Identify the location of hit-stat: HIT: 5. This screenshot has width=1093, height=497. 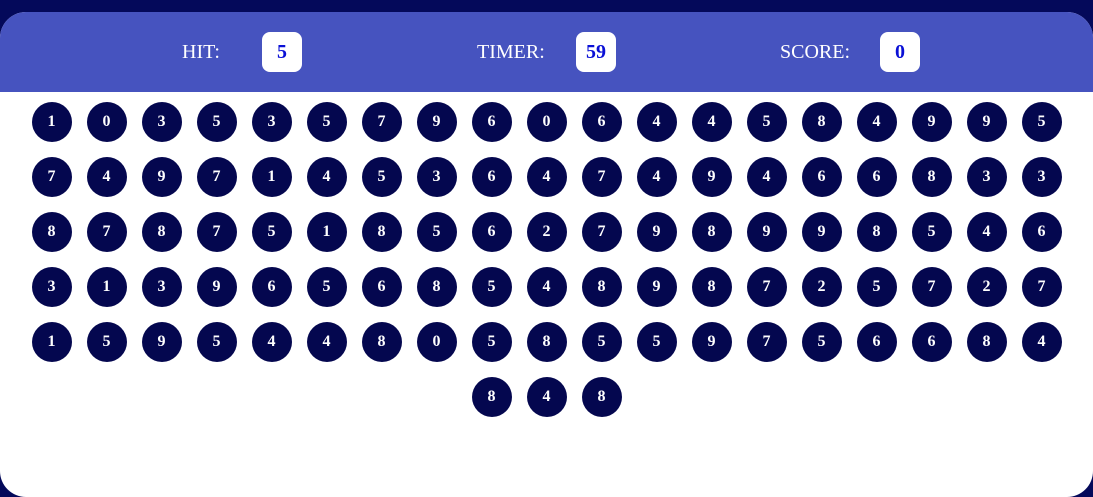
(242, 52).